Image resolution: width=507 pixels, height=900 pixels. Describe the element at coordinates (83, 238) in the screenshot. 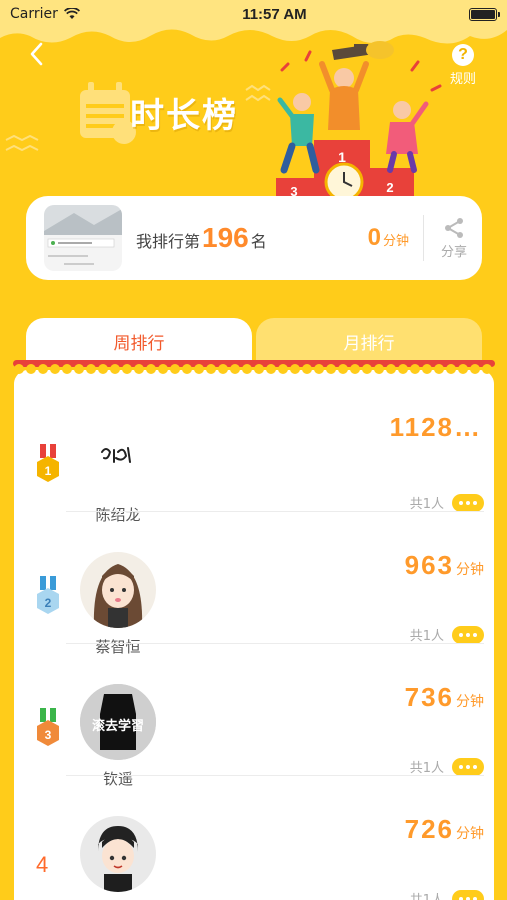

I see `my-avatar` at that location.